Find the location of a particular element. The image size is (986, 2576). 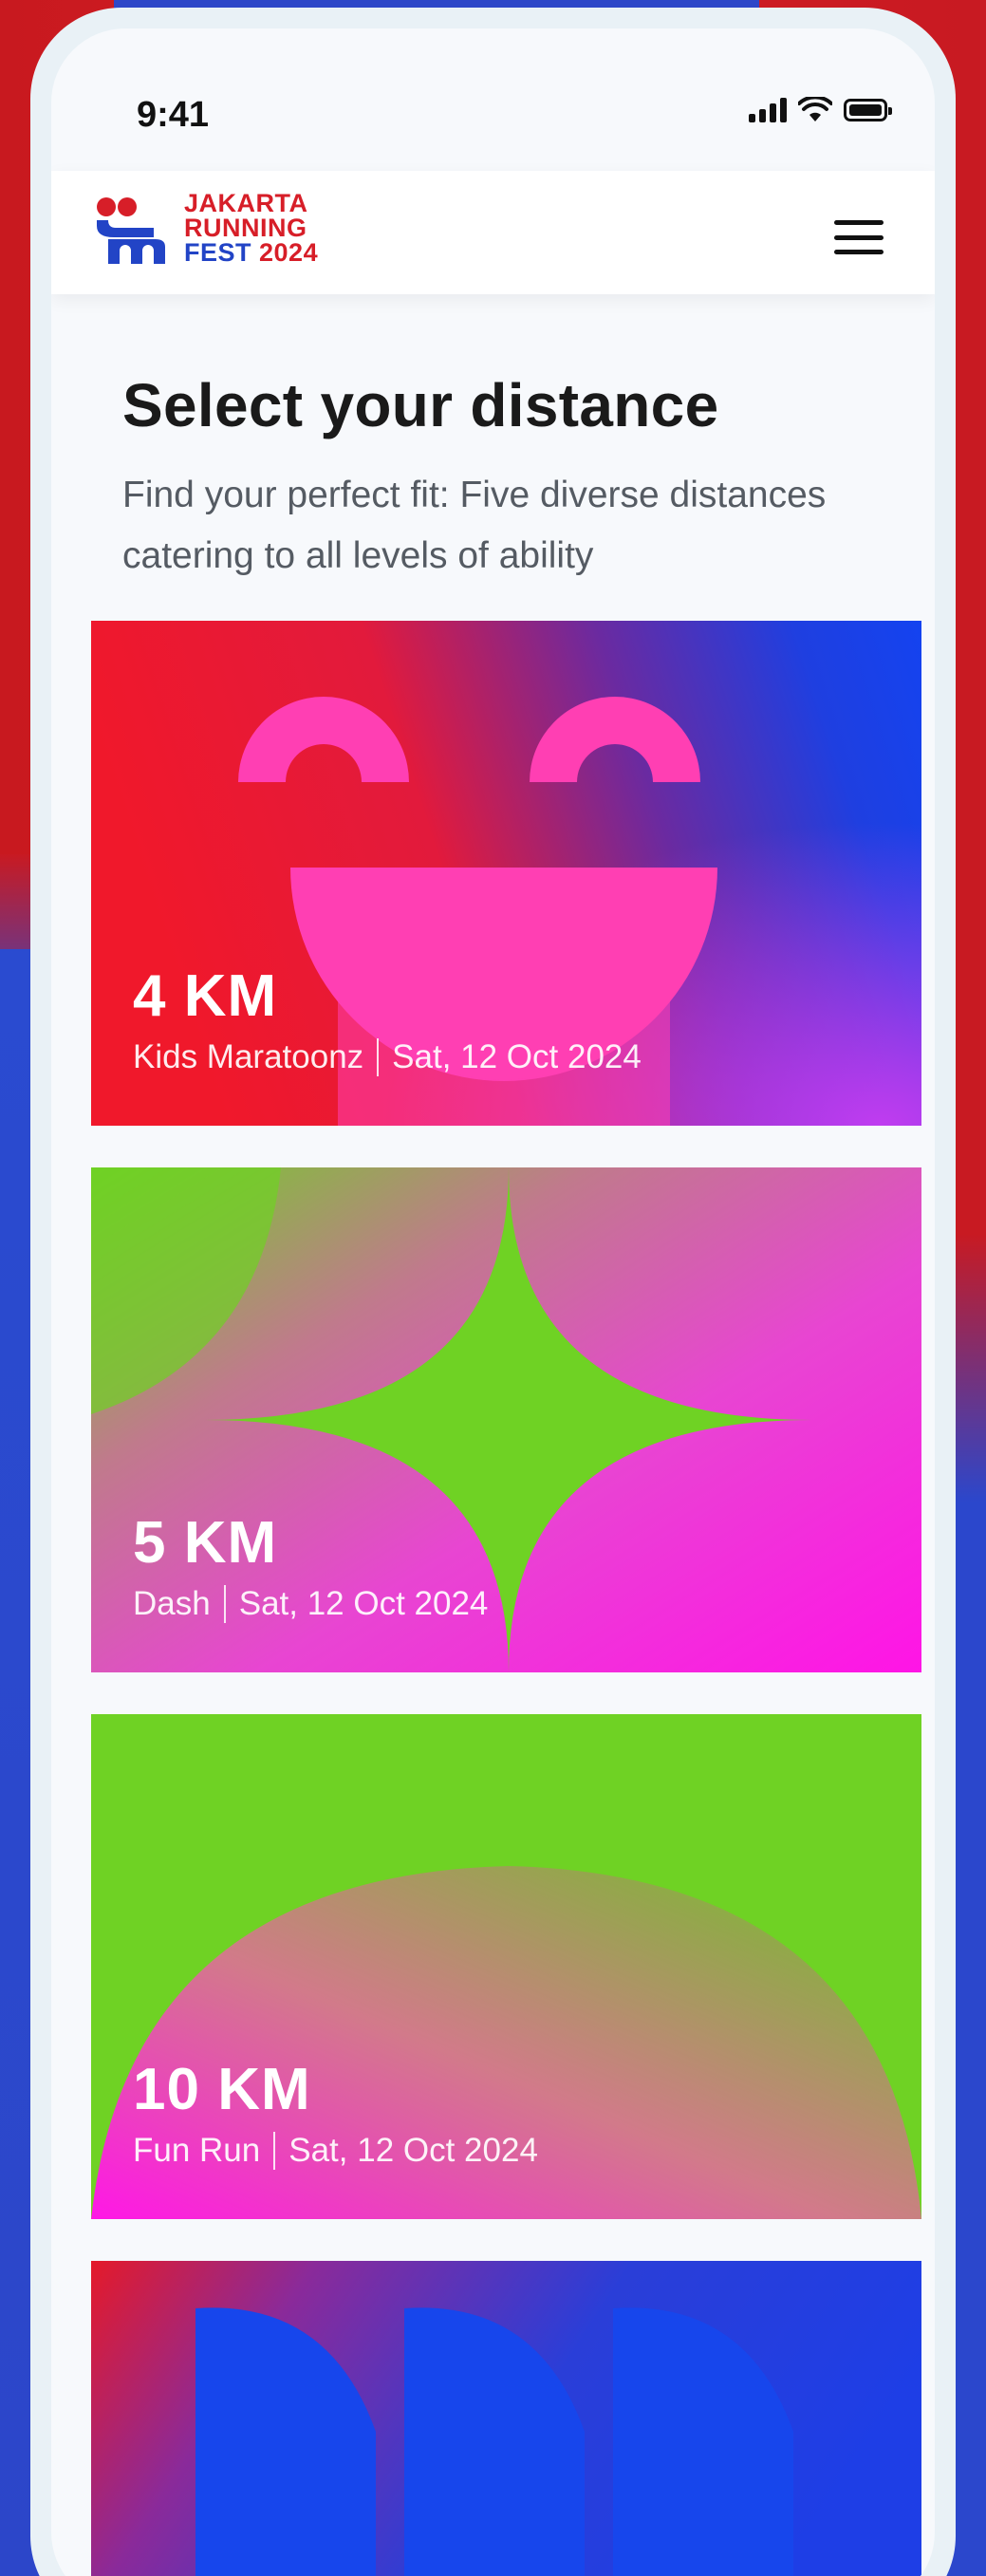

distance-card-partial is located at coordinates (506, 2418).